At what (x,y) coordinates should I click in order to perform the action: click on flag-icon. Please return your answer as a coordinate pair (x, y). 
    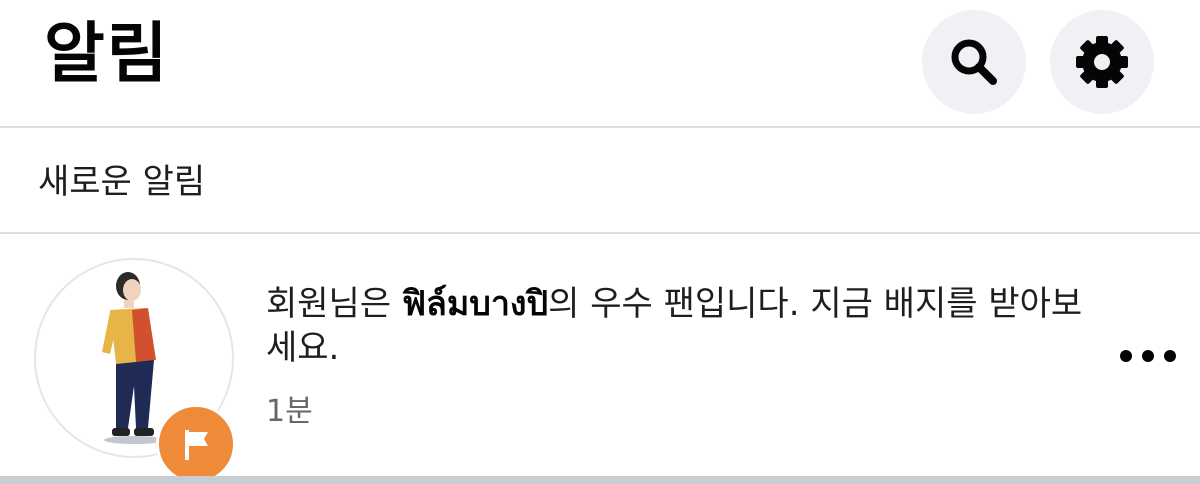
    Looking at the image, I should click on (196, 445).